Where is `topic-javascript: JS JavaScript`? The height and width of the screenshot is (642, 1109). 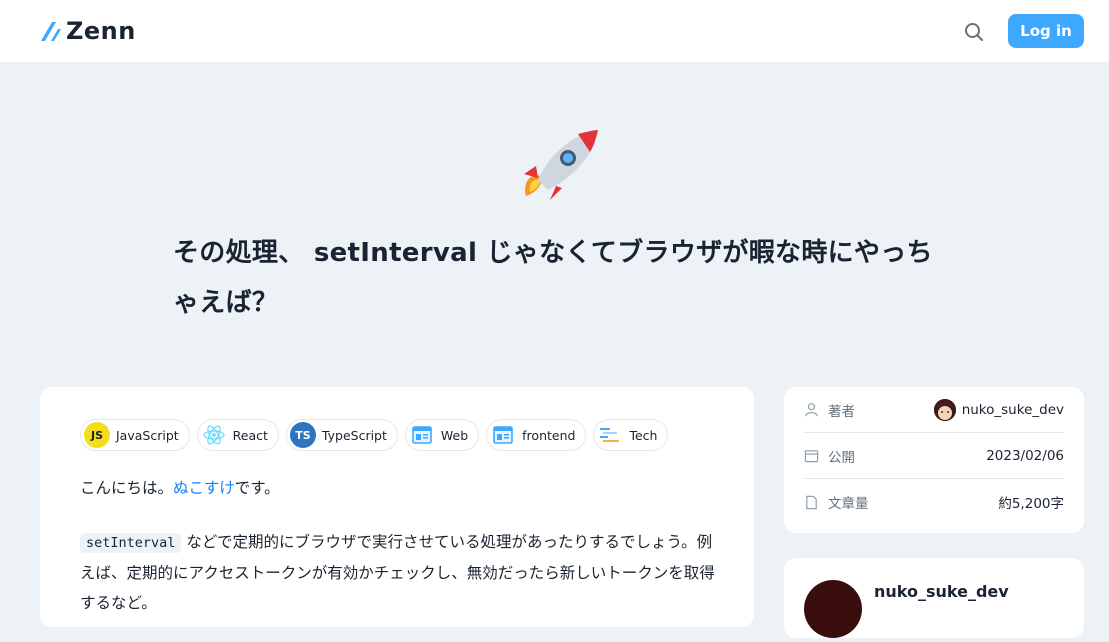
topic-javascript: JS JavaScript is located at coordinates (135, 435).